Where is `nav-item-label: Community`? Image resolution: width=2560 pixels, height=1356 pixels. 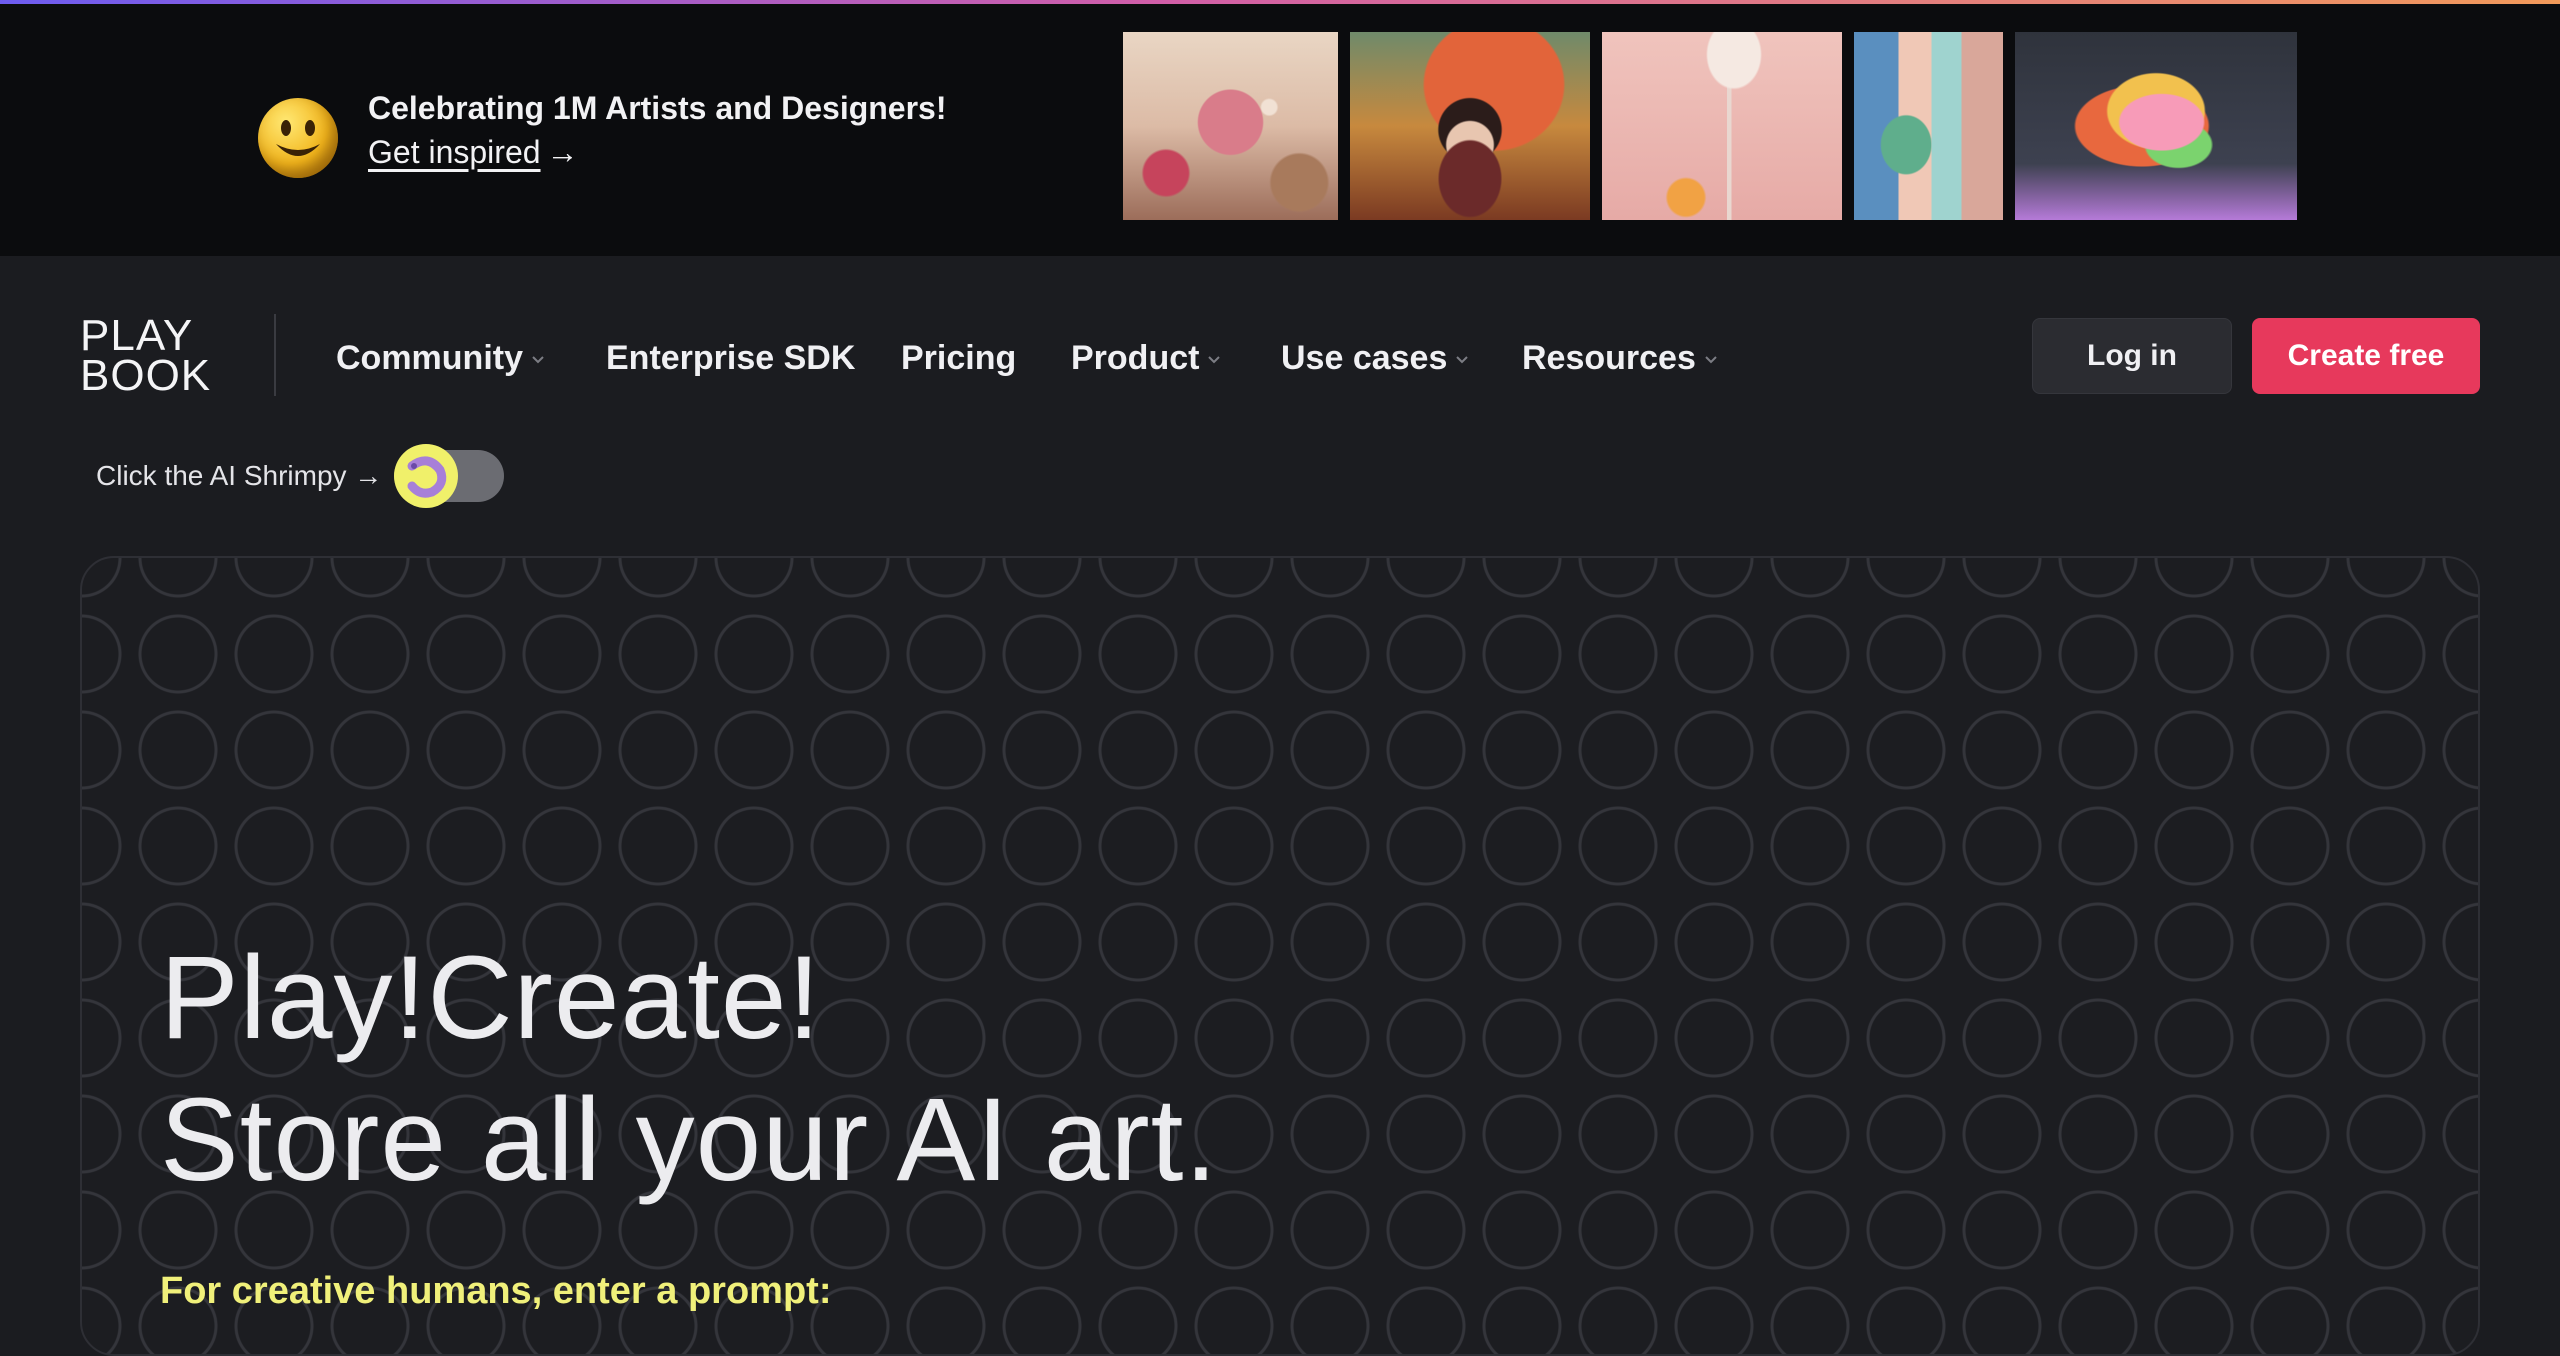
nav-item-label: Community is located at coordinates (429, 357).